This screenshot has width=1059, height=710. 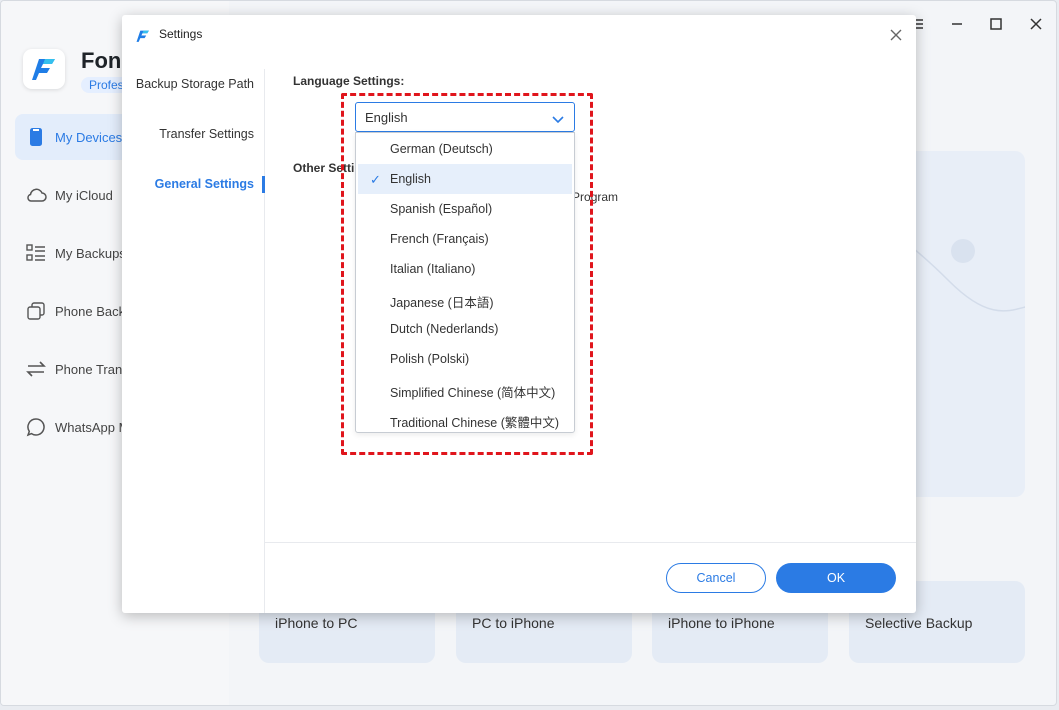 What do you see at coordinates (465, 239) in the screenshot?
I see `language-option: French (Français)` at bounding box center [465, 239].